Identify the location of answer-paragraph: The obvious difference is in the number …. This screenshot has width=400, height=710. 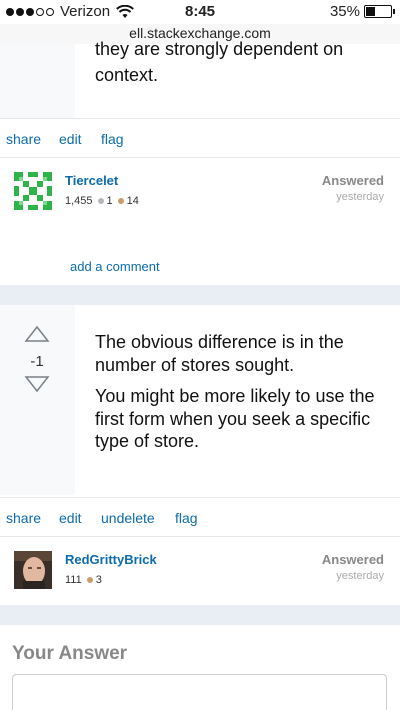
(219, 353).